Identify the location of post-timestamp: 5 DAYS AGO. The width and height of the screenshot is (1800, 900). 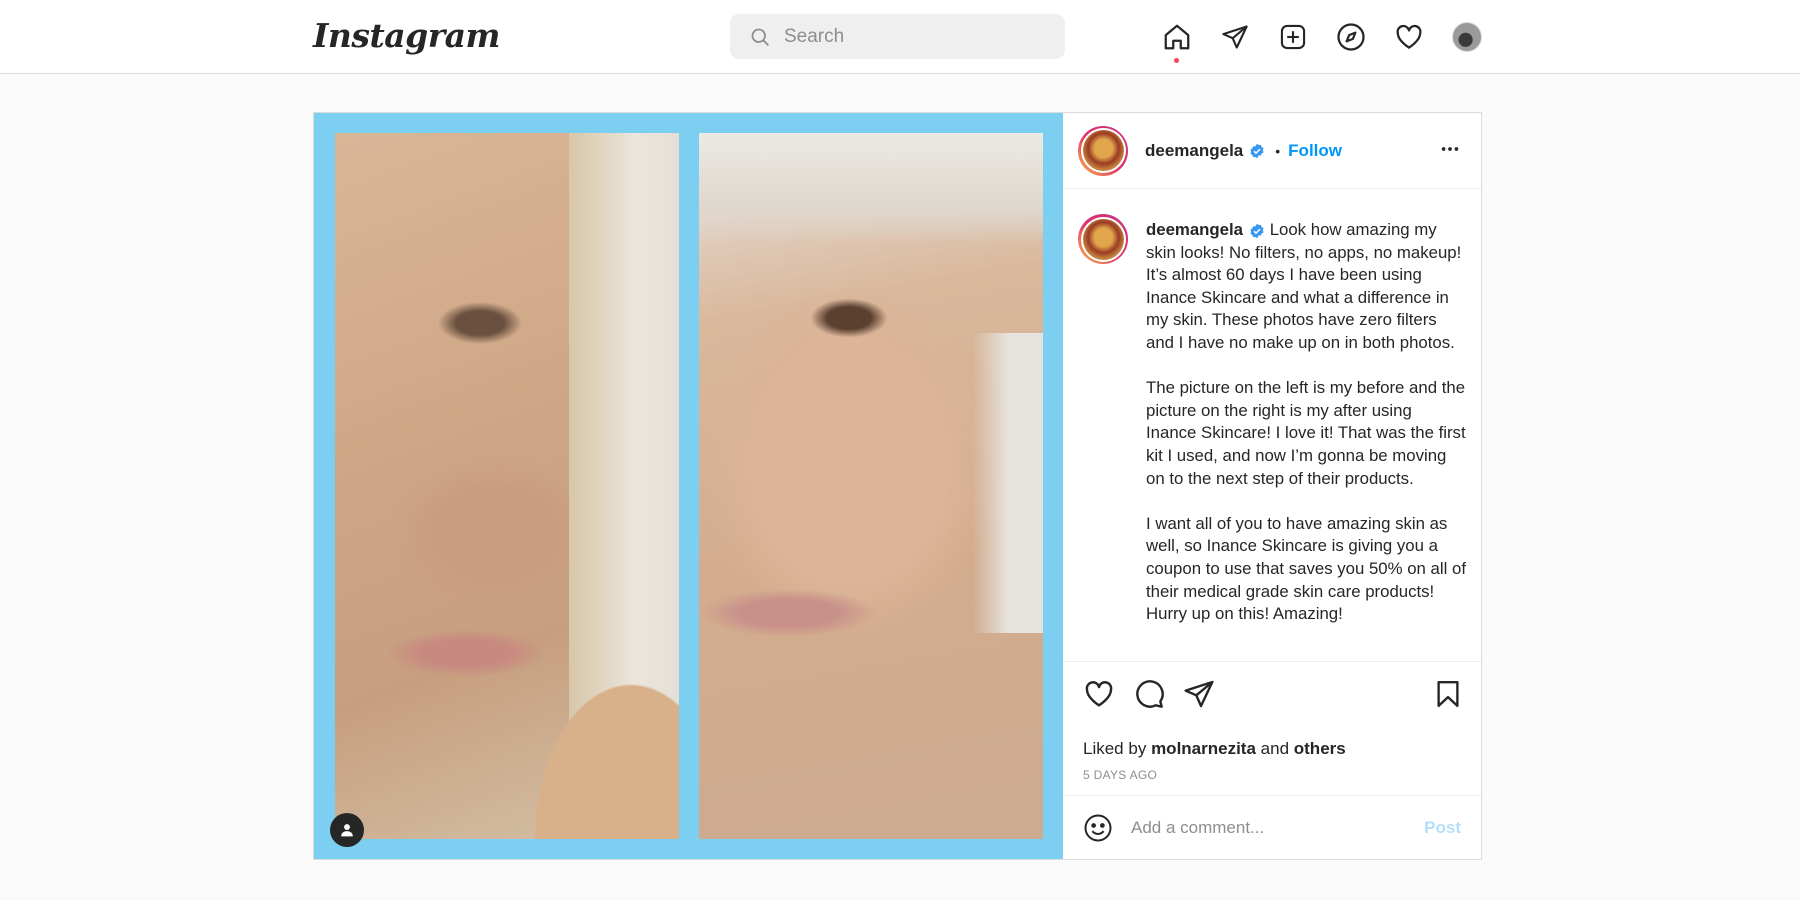
(1120, 775).